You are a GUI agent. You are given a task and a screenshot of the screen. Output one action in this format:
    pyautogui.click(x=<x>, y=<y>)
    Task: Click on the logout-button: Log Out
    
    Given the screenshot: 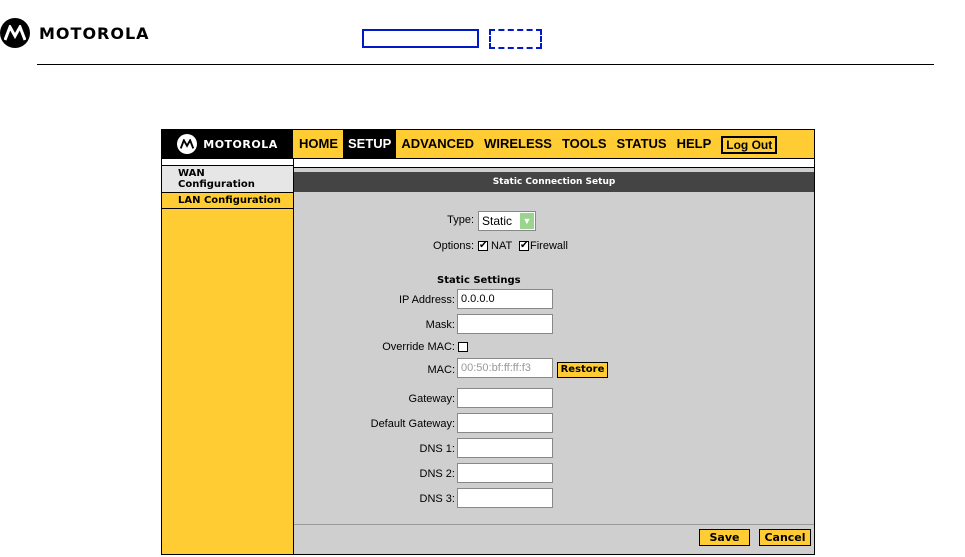 What is the action you would take?
    pyautogui.click(x=749, y=145)
    